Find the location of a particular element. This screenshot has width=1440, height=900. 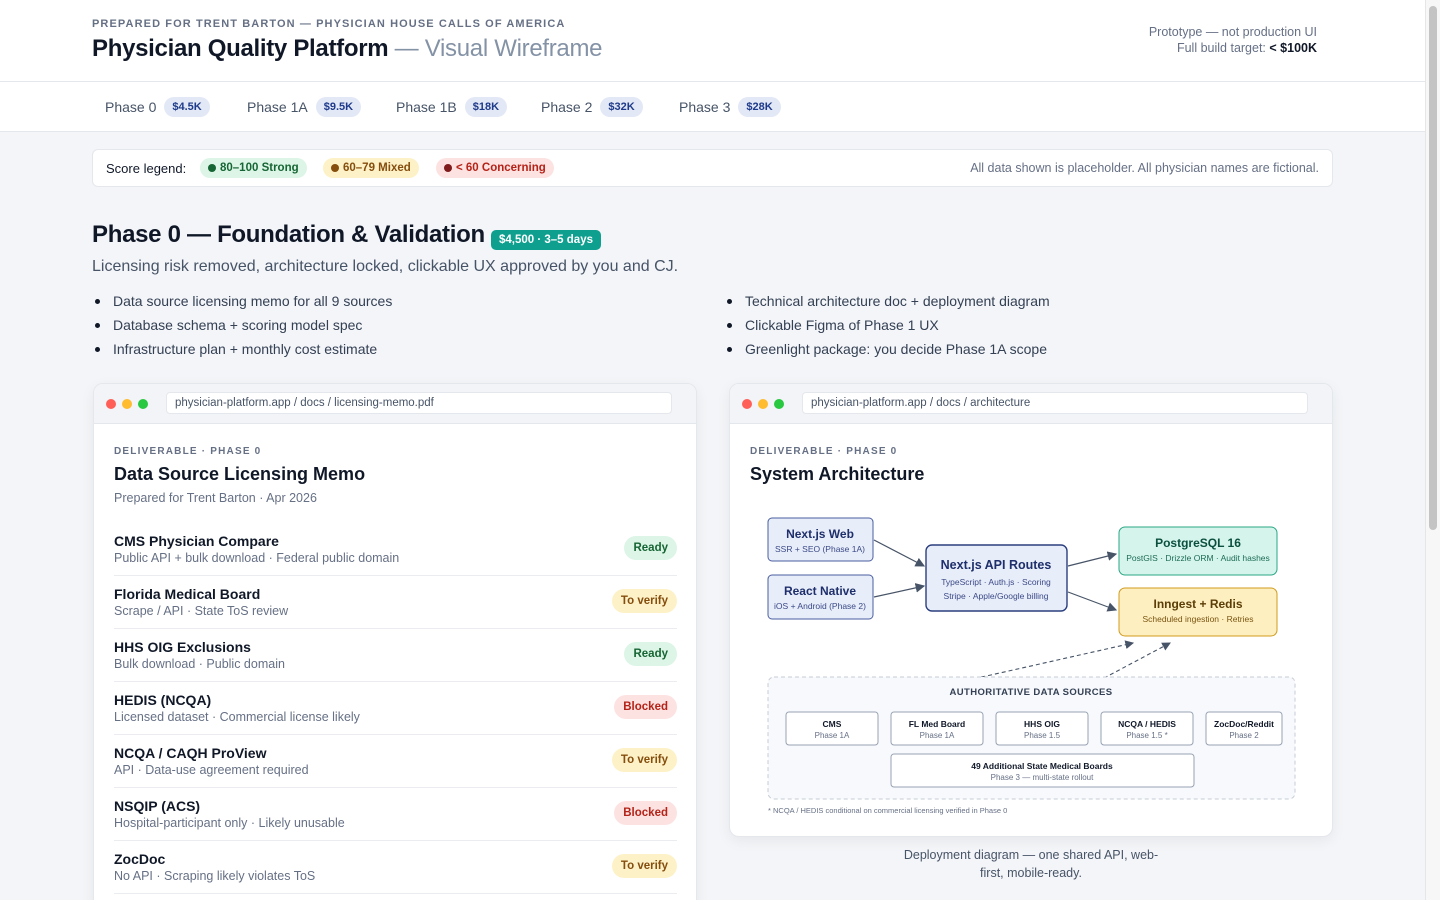

inngest-title: Inngest + Redis is located at coordinates (1197, 604).